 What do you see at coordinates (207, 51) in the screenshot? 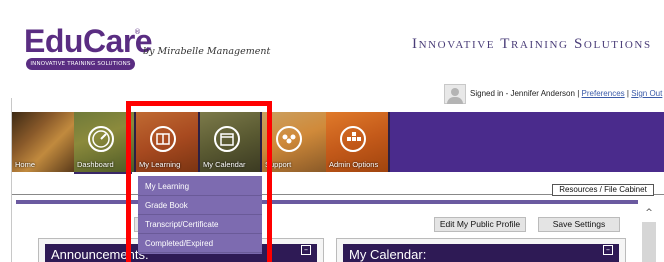
I see `by-line: by Mirabelle Management` at bounding box center [207, 51].